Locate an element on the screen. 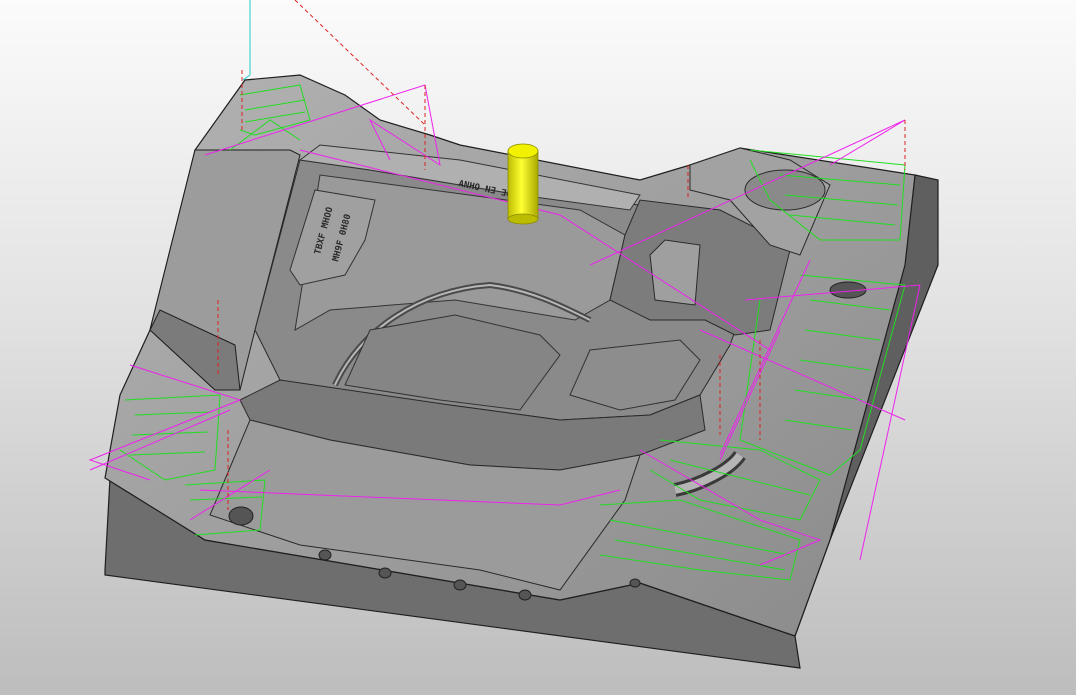 The width and height of the screenshot is (1076, 695). tool-shank is located at coordinates (523, 185).